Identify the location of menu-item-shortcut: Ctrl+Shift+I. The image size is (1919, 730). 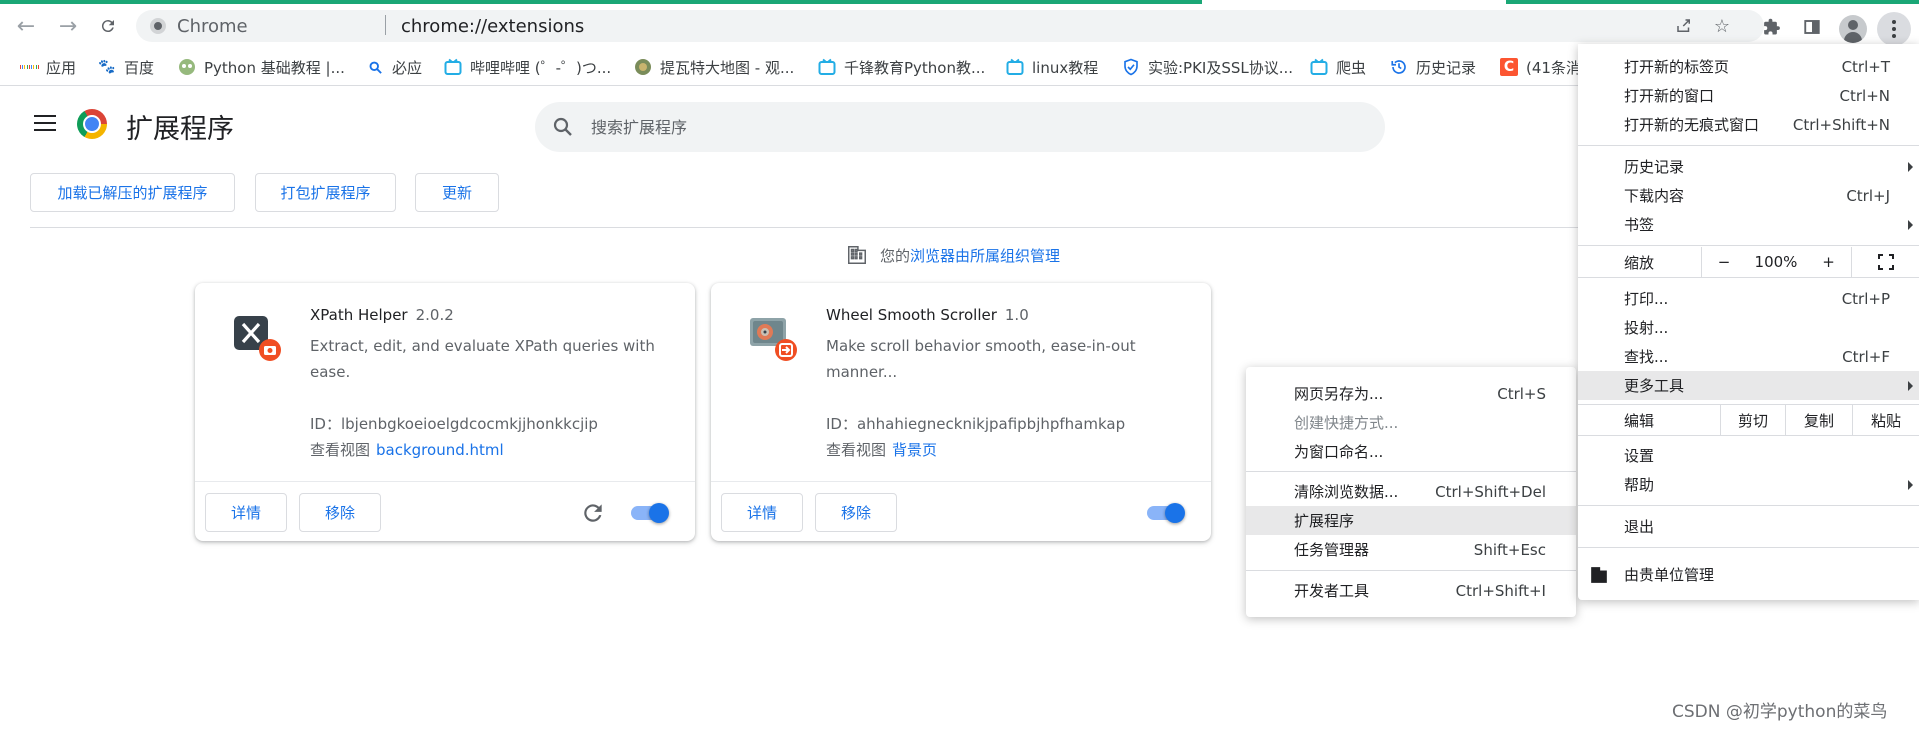
(1500, 590).